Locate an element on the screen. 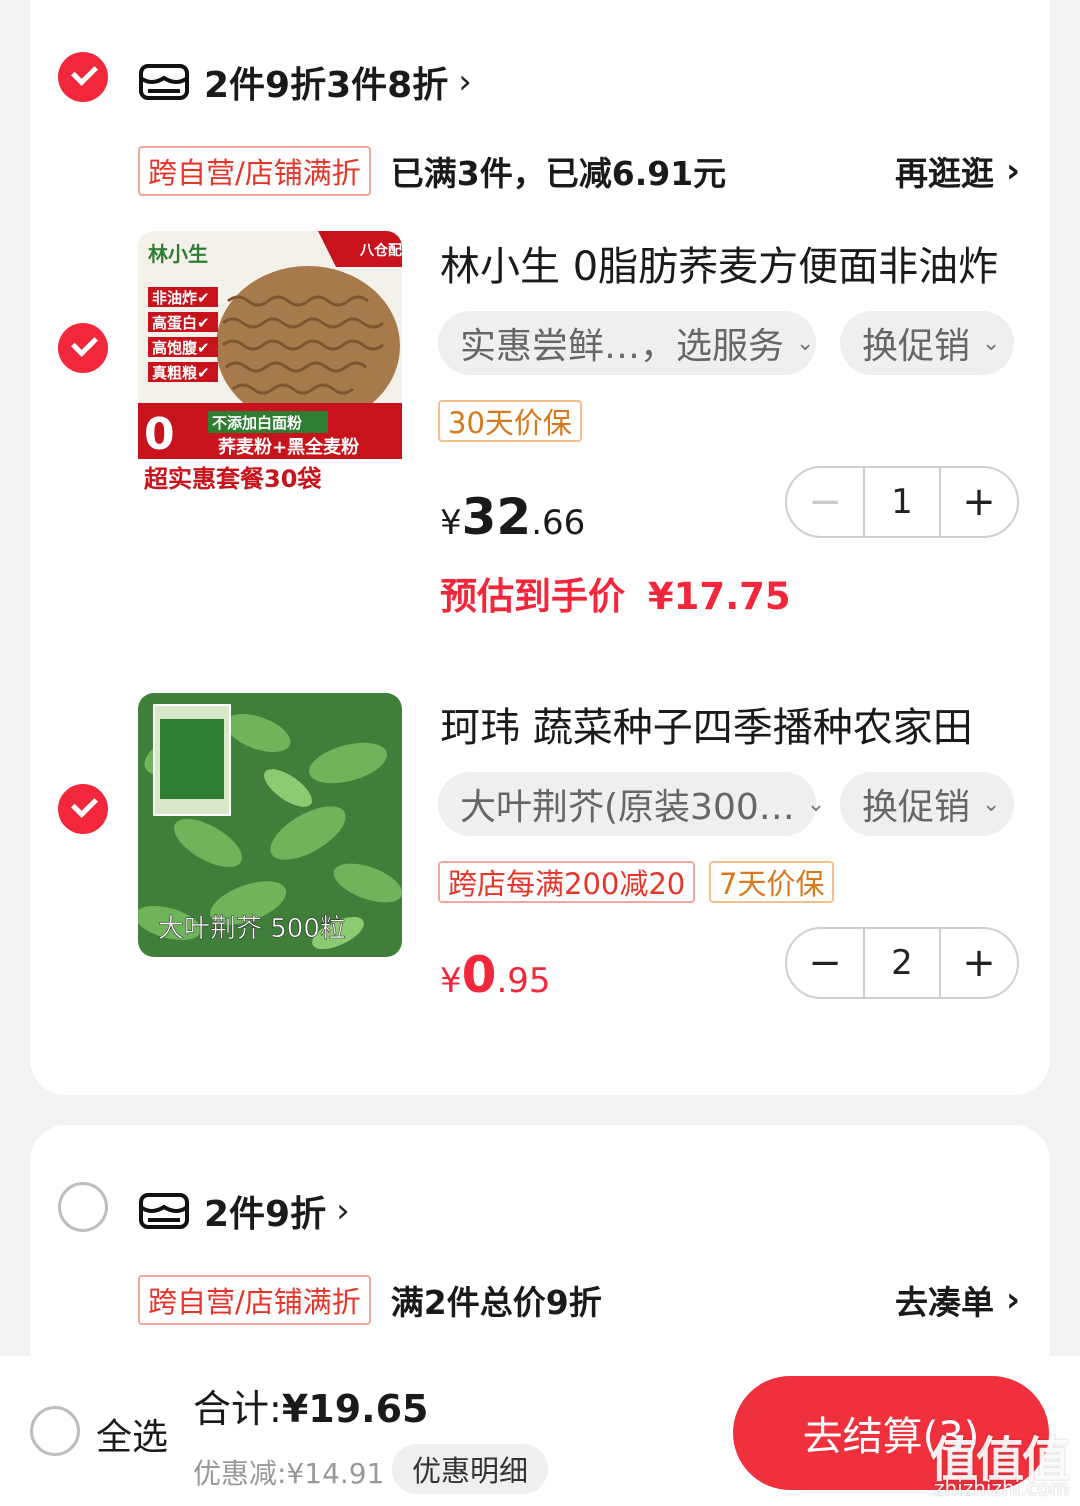 This screenshot has width=1080, height=1506. item-1-quantity-stepper: − 1 + is located at coordinates (902, 502).